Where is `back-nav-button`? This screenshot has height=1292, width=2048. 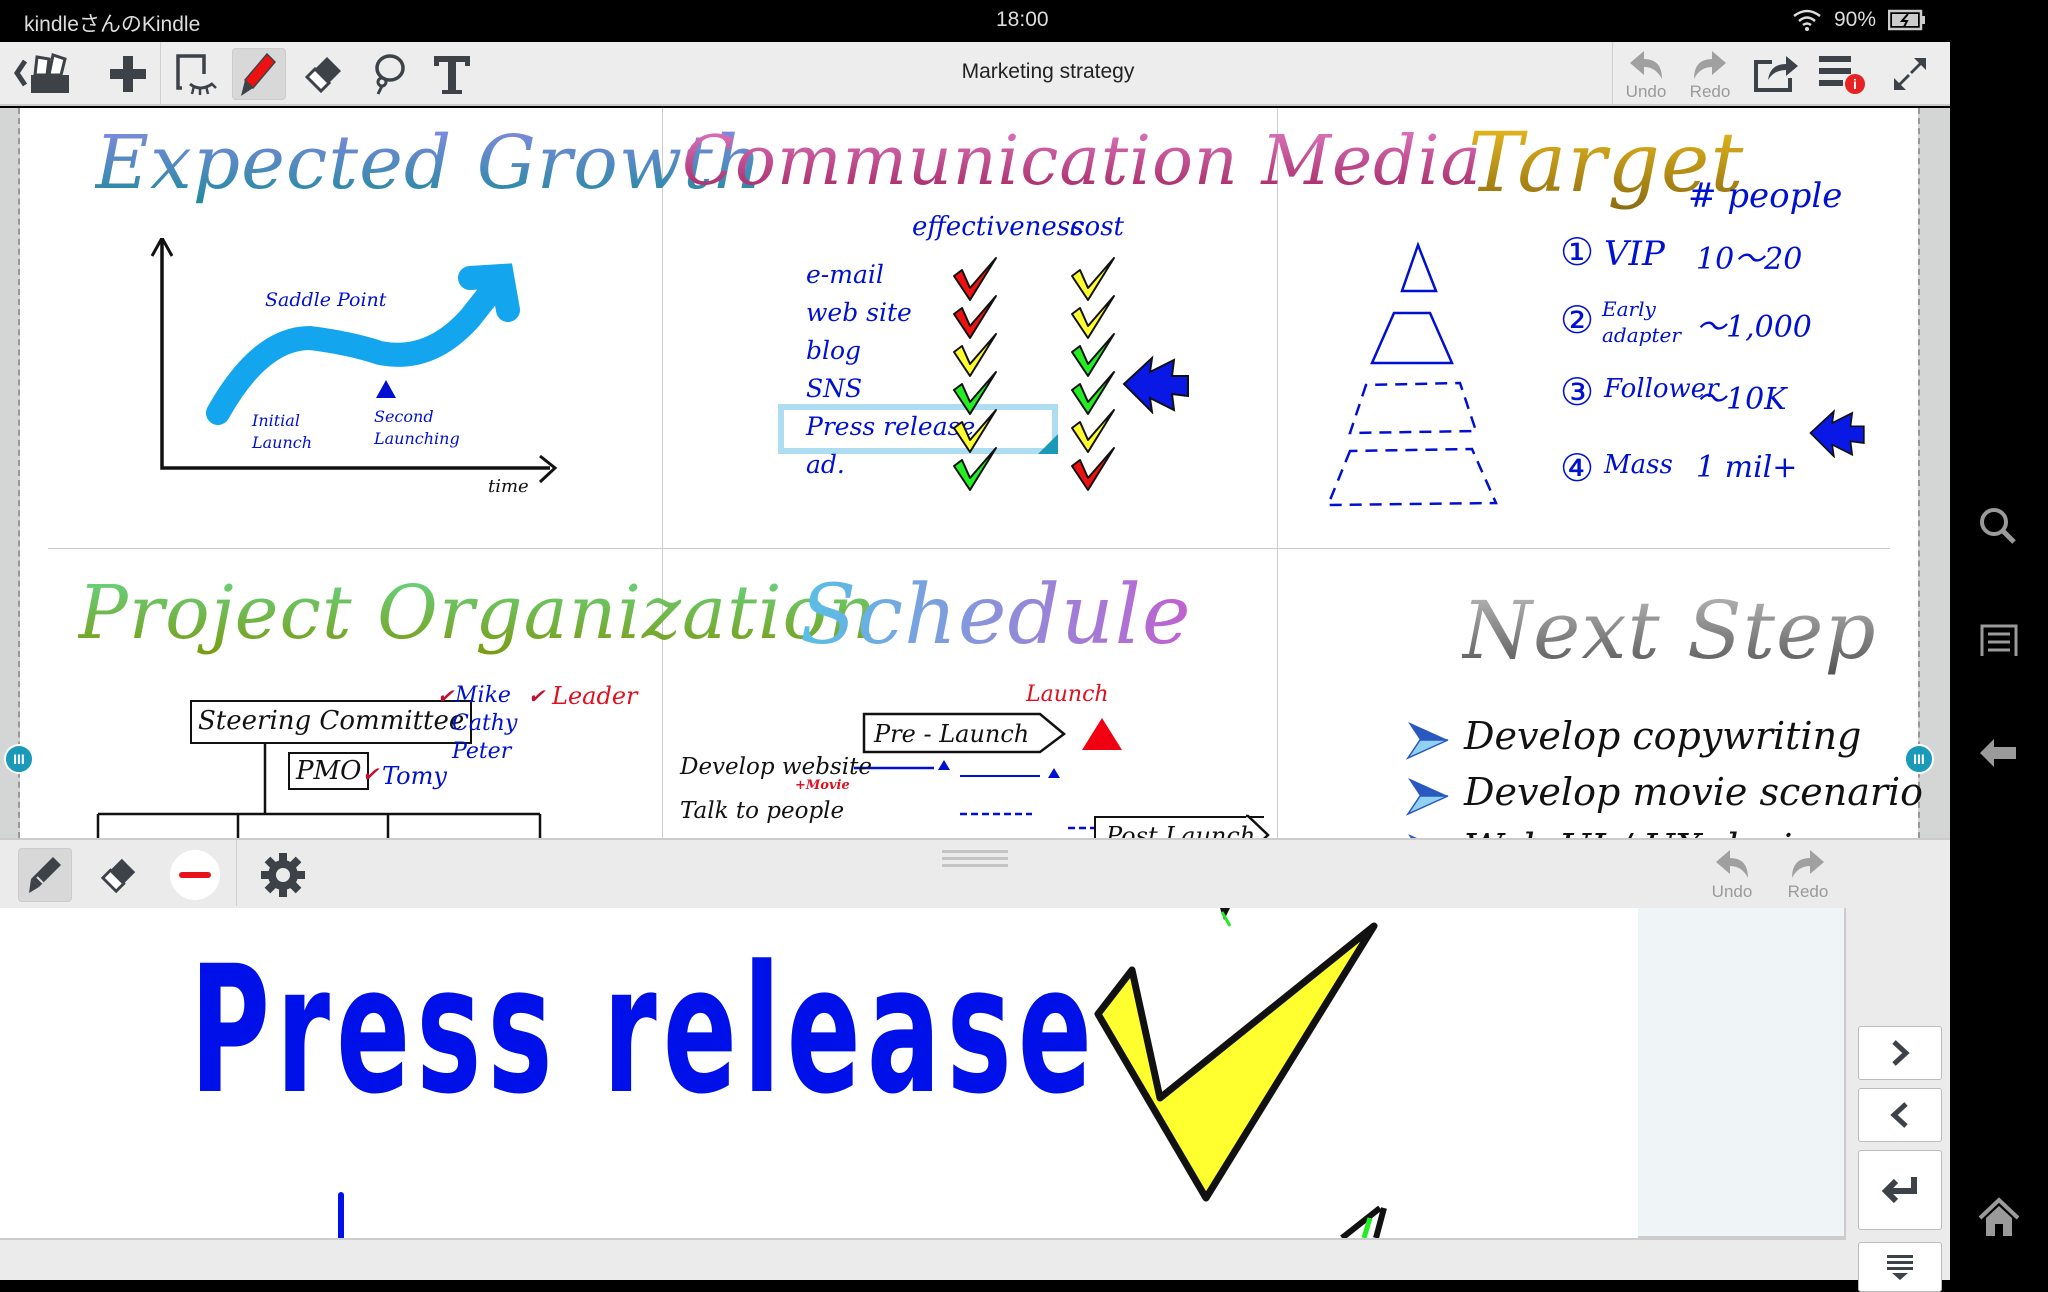 back-nav-button is located at coordinates (1999, 753).